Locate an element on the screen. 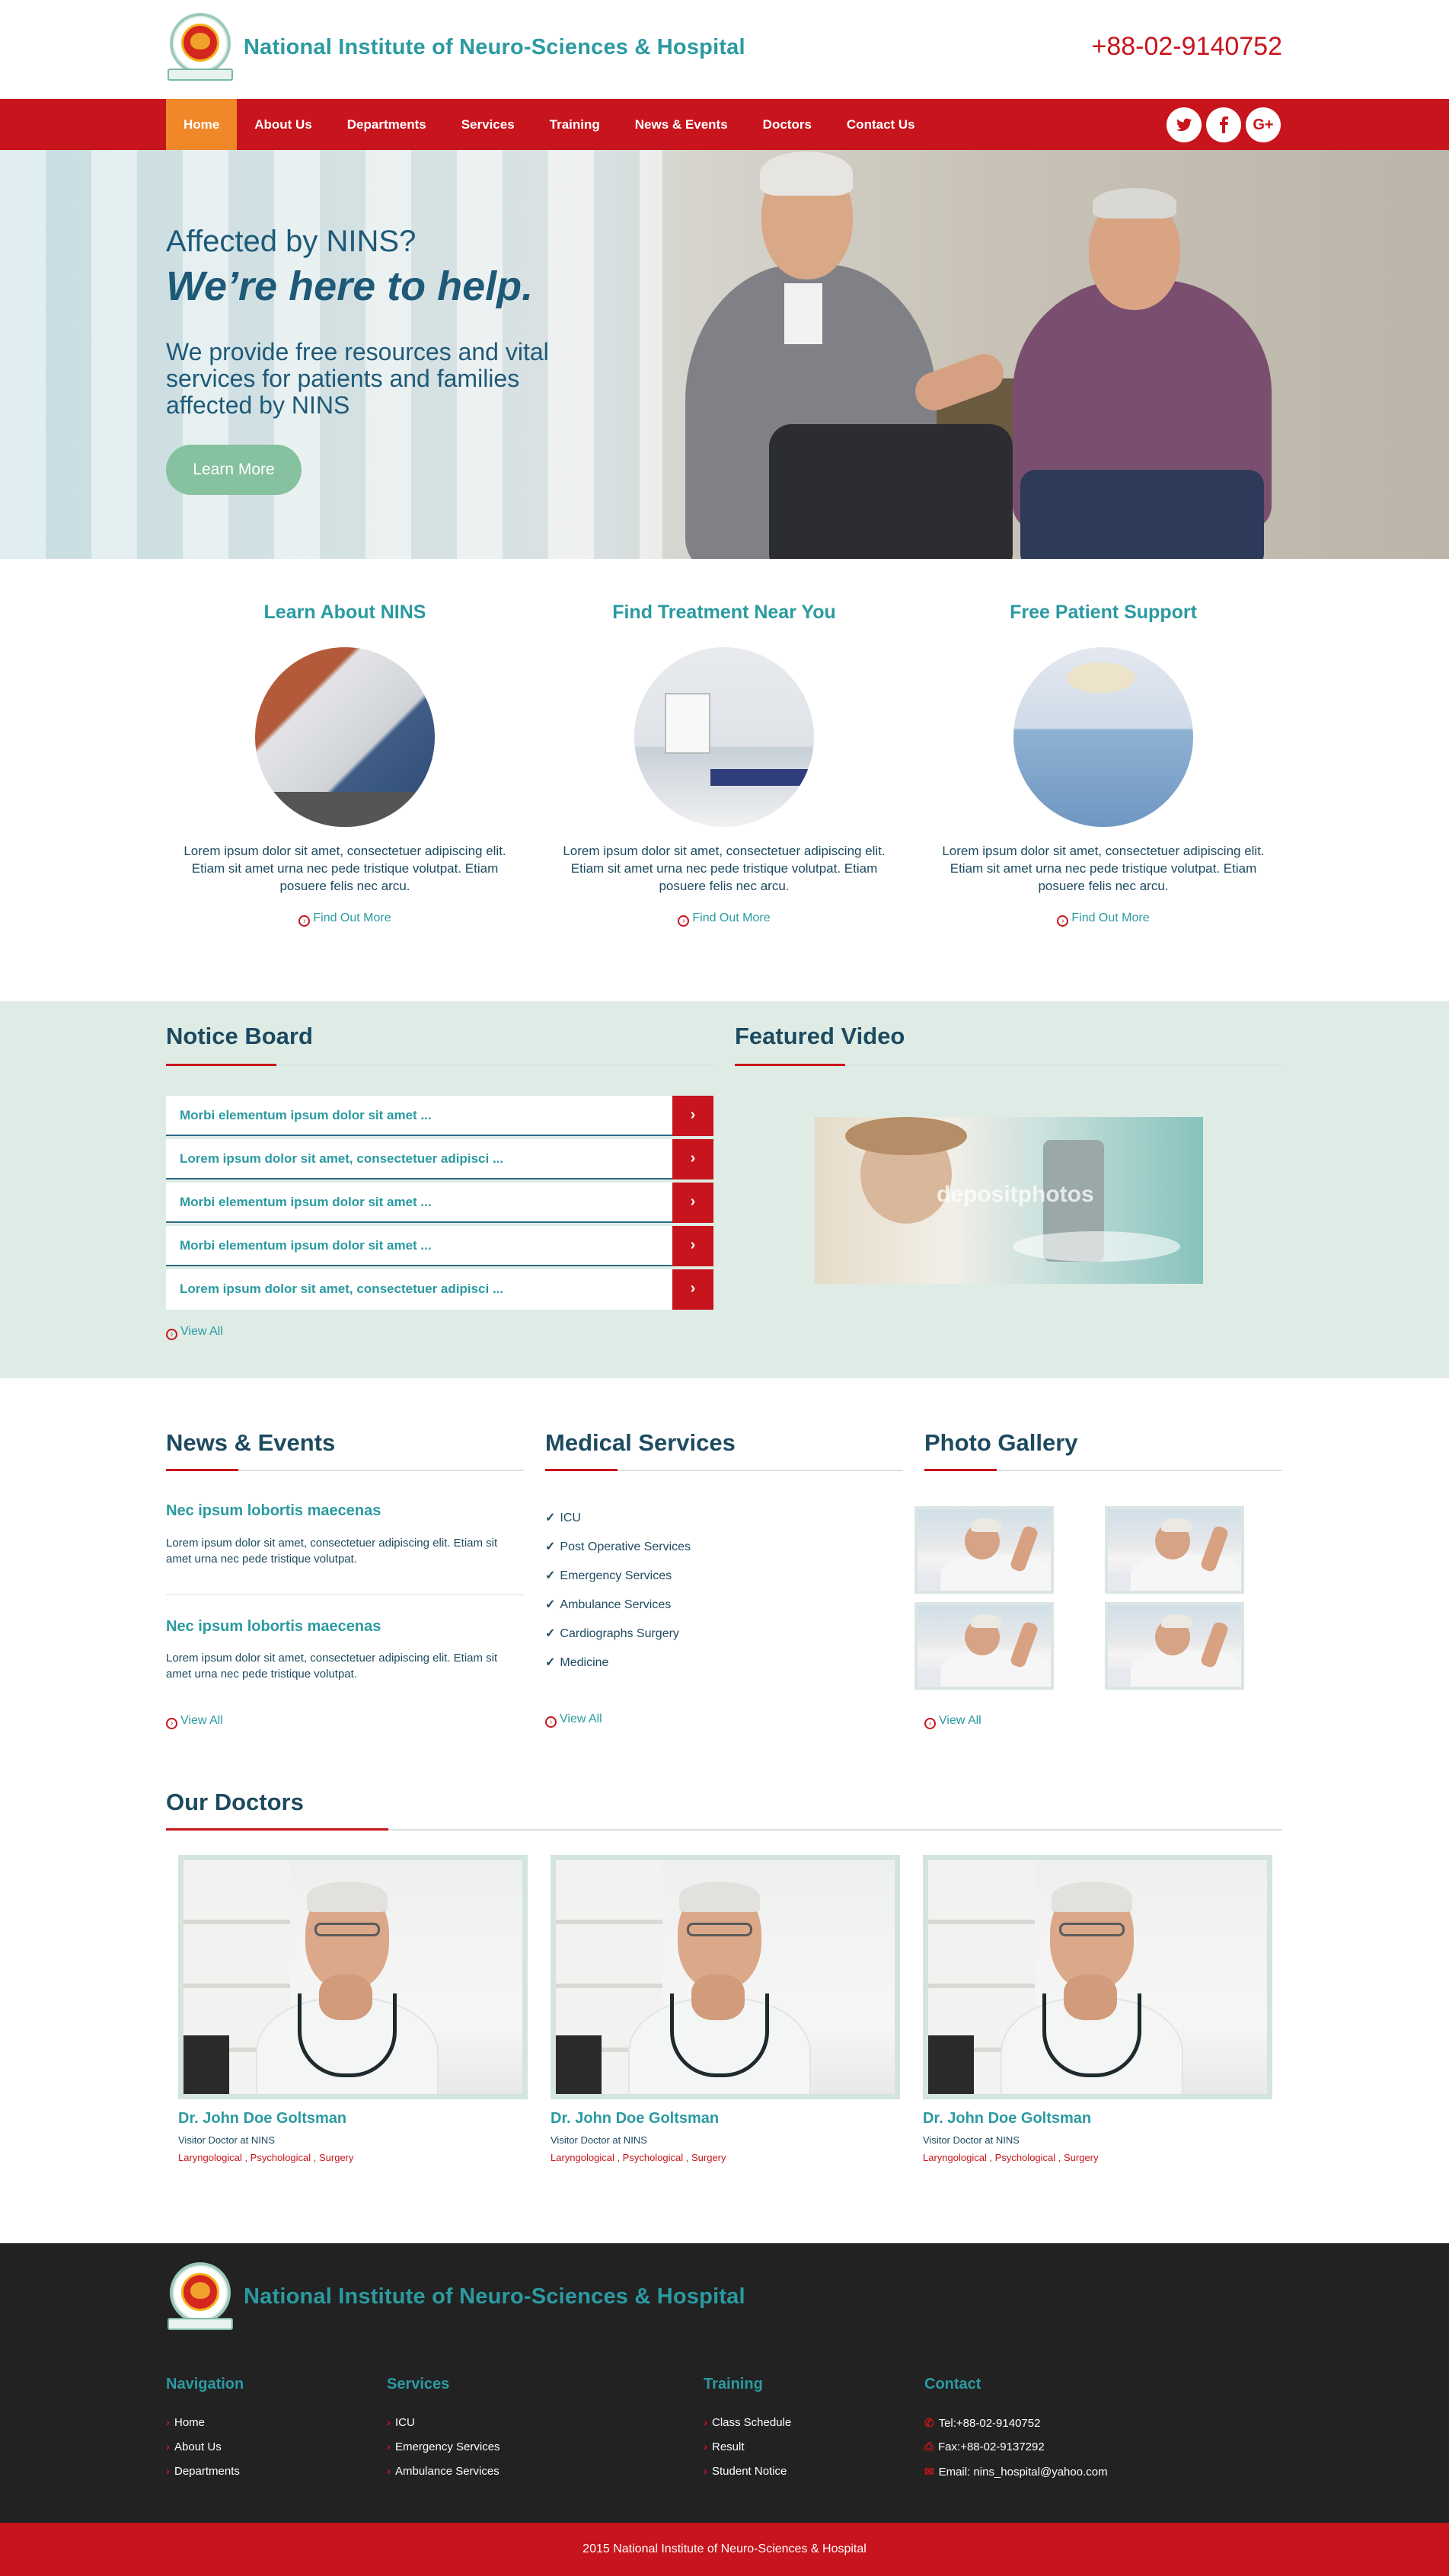 This screenshot has height=2576, width=1449. service-item: ✓ Medicine is located at coordinates (576, 1662).